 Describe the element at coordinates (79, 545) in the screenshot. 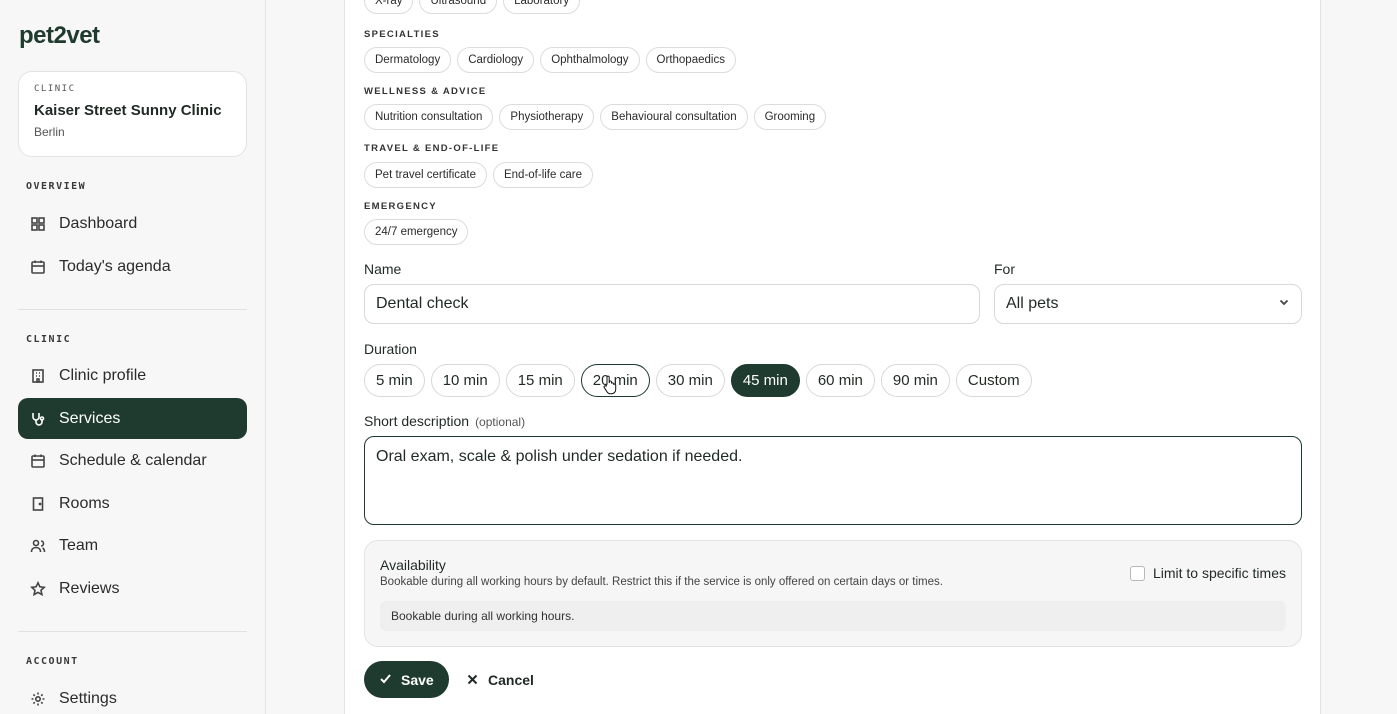

I see `sidebar-item-label: Team` at that location.